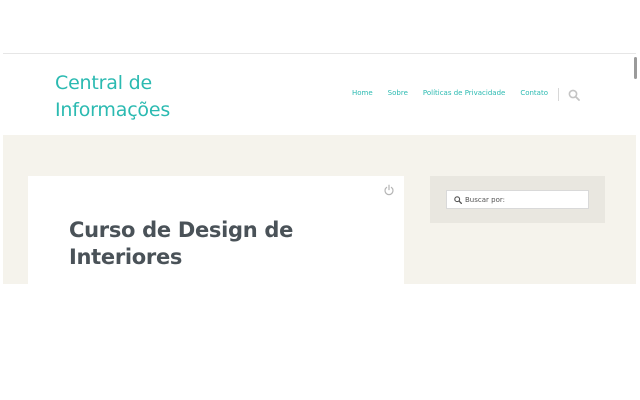 The width and height of the screenshot is (640, 400). I want to click on logo-line-2: Informações, so click(113, 110).